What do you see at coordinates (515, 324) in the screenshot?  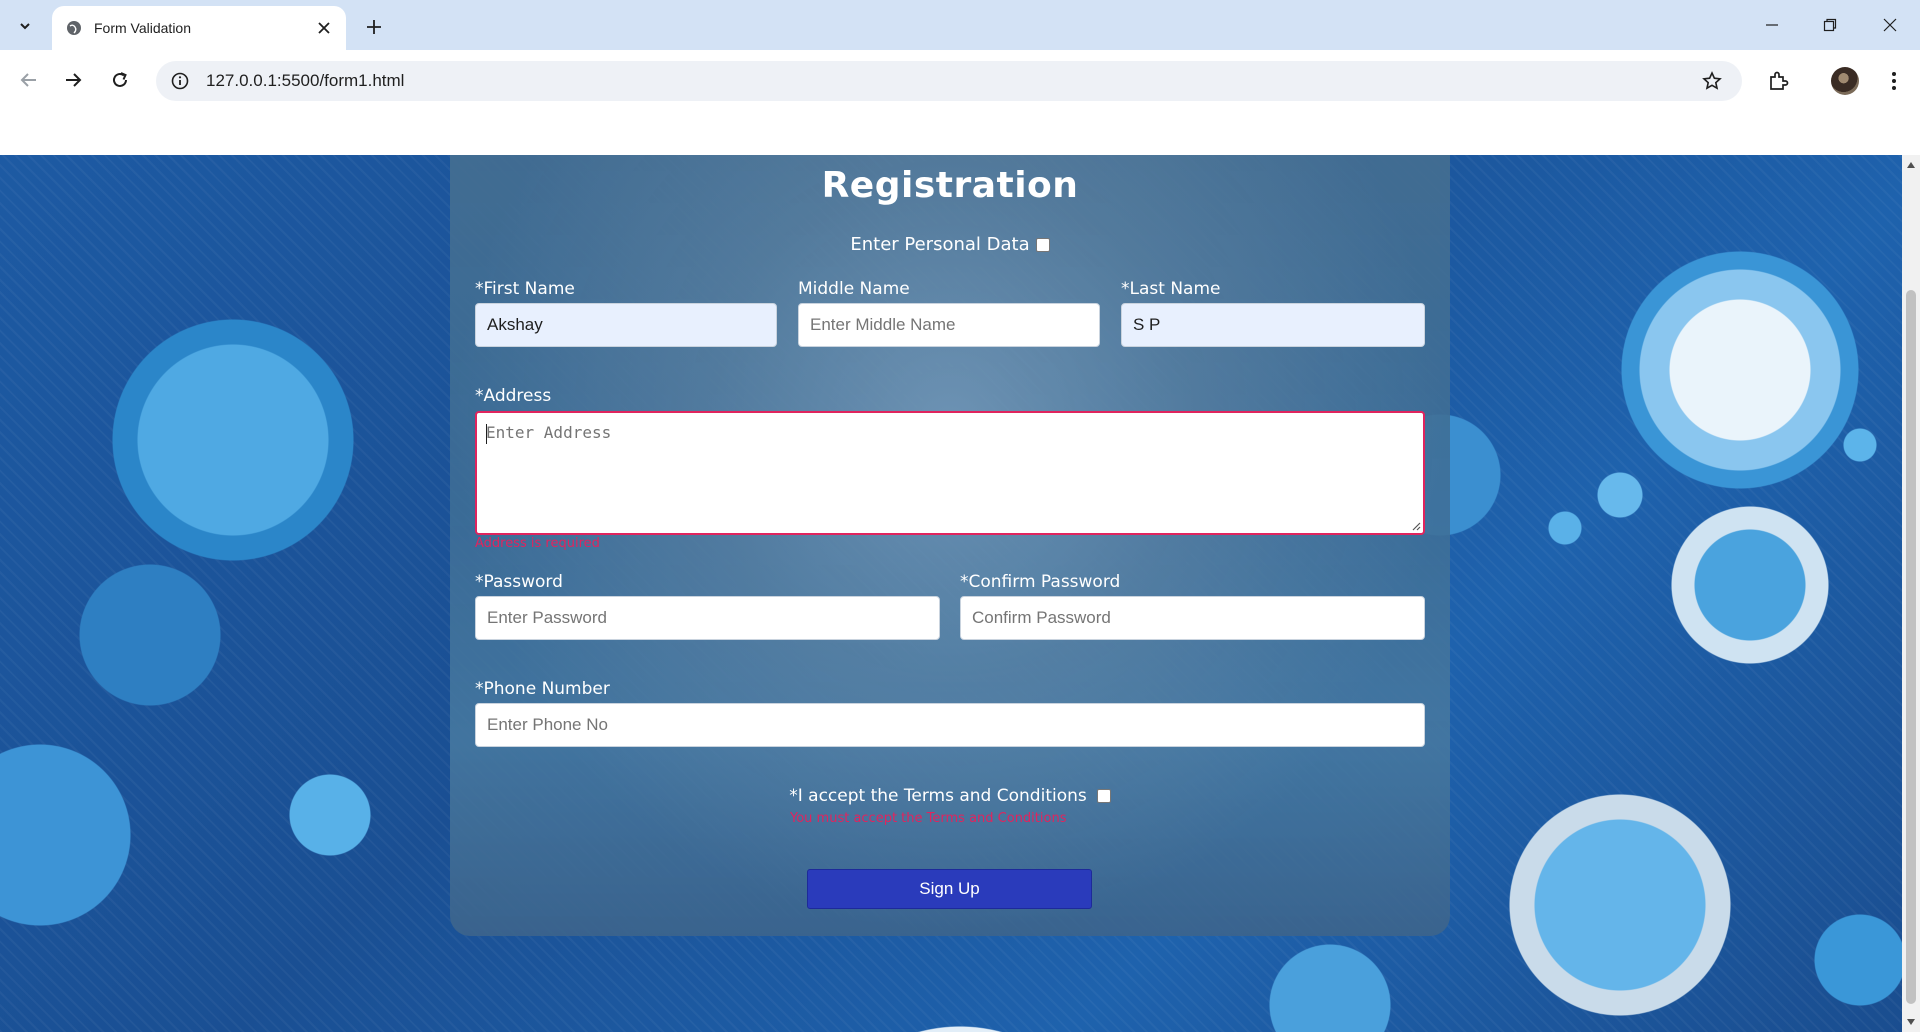 I see `first-name-value: Akshay` at bounding box center [515, 324].